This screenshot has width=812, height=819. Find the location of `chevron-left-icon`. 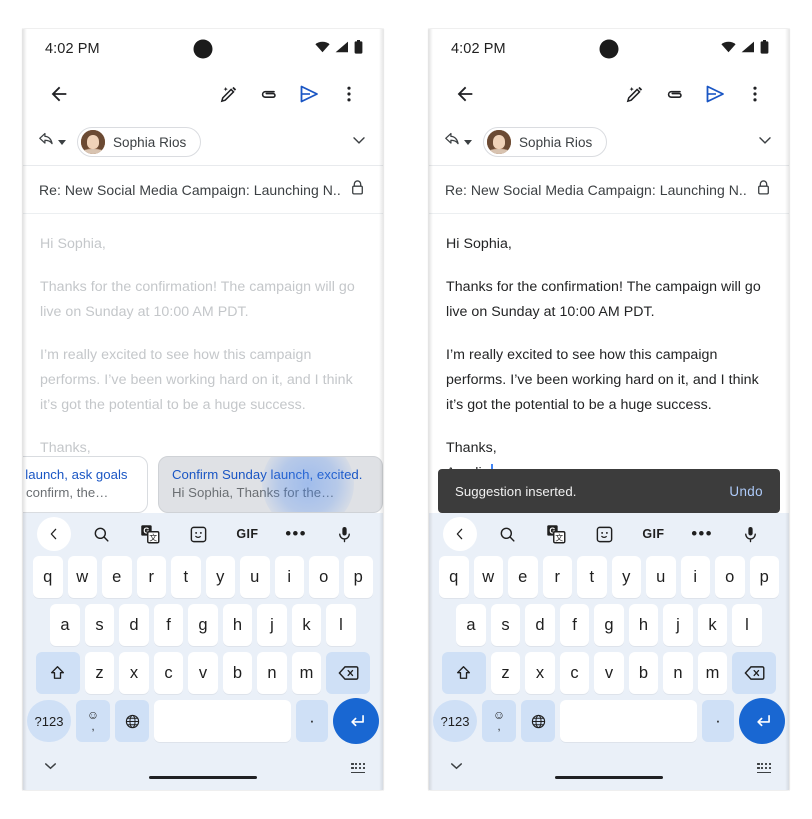

chevron-left-icon is located at coordinates (54, 534).